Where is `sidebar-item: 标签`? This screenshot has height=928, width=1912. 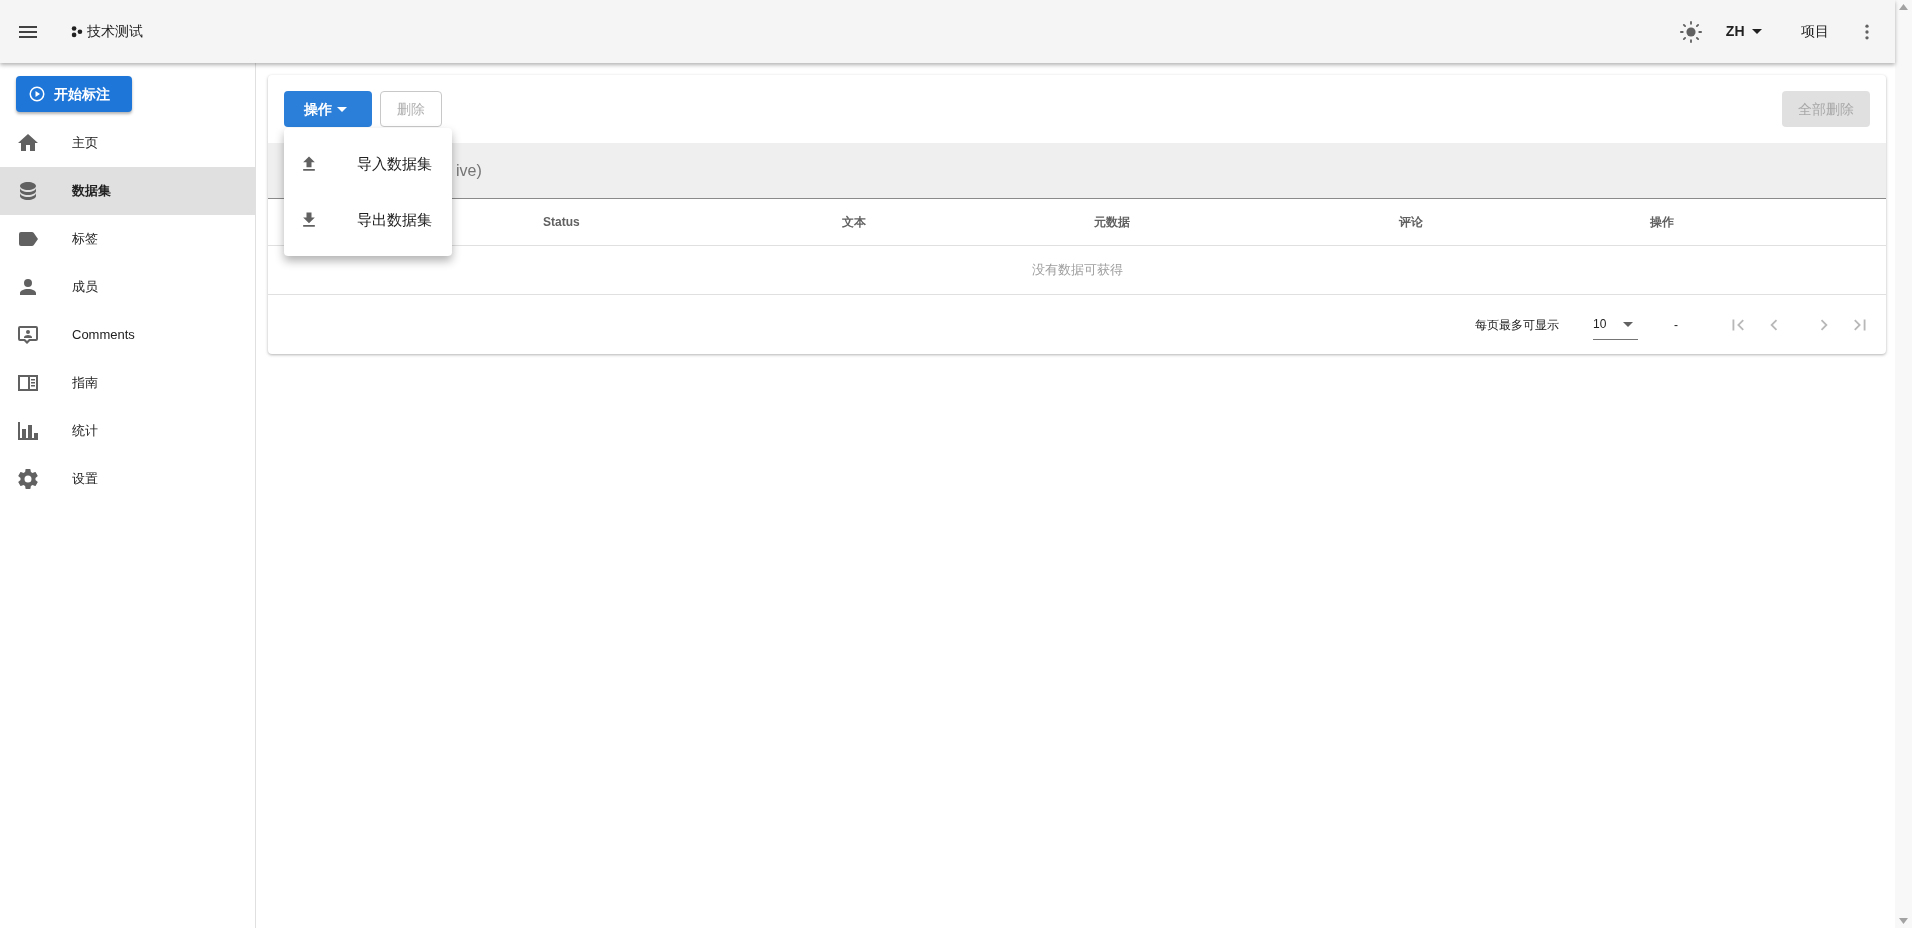
sidebar-item: 标签 is located at coordinates (127, 239).